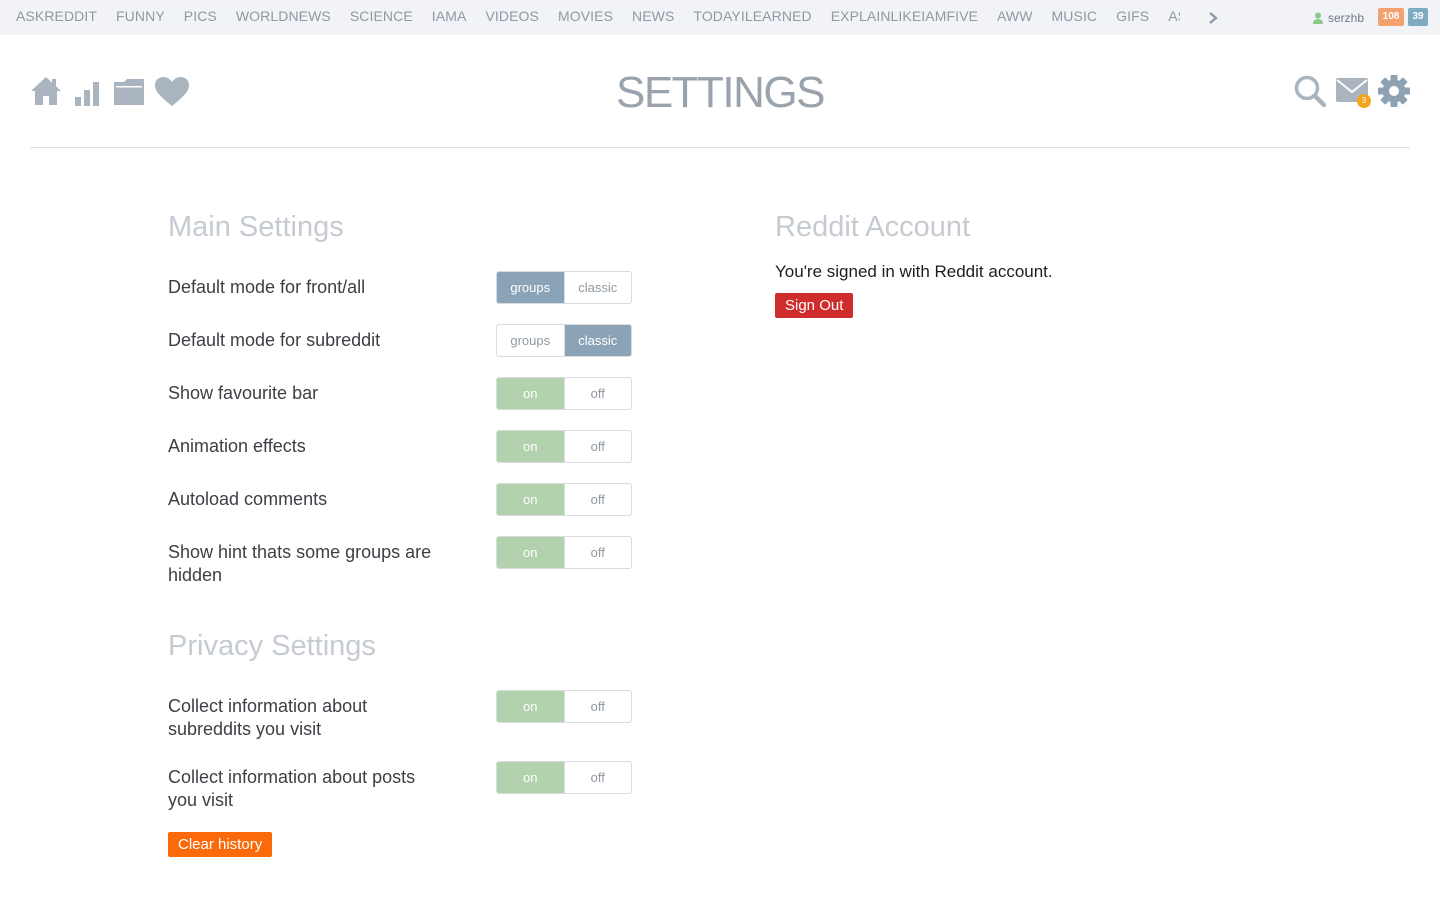 The height and width of the screenshot is (900, 1440). Describe the element at coordinates (512, 16) in the screenshot. I see `subreddit-link-videos: VIDEOS` at that location.